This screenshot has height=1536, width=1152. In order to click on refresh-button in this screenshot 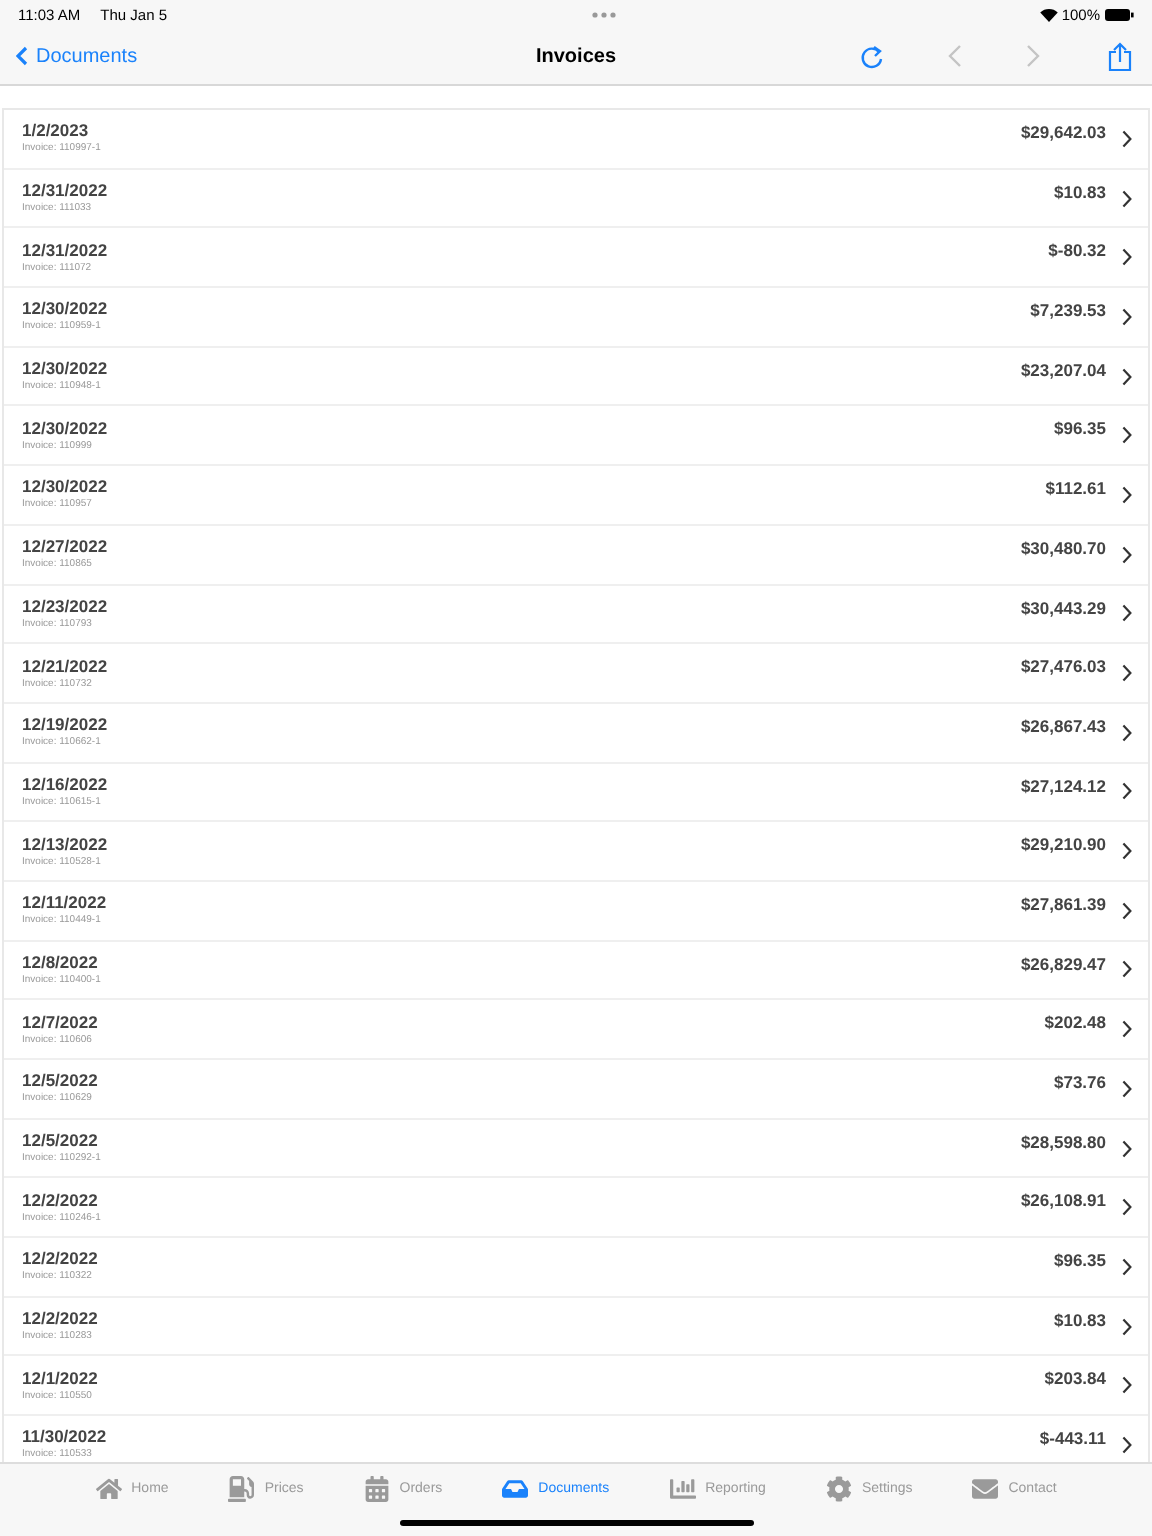, I will do `click(872, 56)`.